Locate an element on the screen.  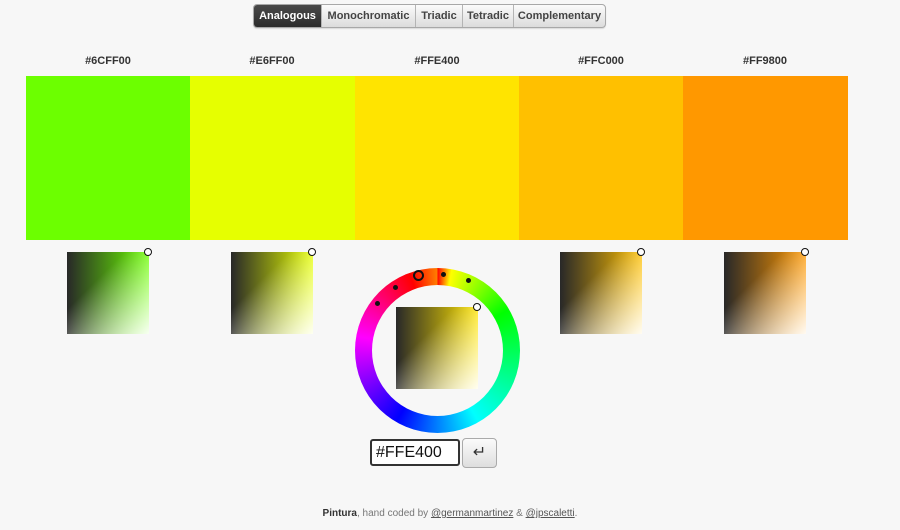
author-link-2: @jpscaletti is located at coordinates (550, 513).